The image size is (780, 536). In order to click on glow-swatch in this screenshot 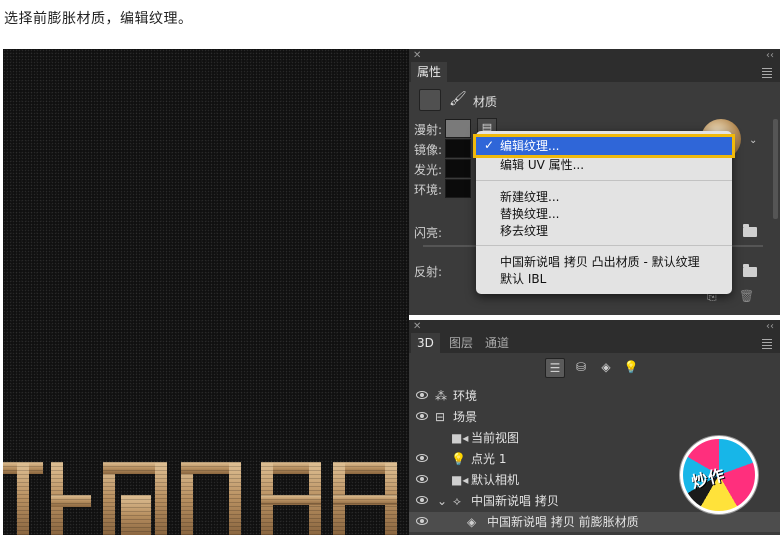, I will do `click(458, 168)`.